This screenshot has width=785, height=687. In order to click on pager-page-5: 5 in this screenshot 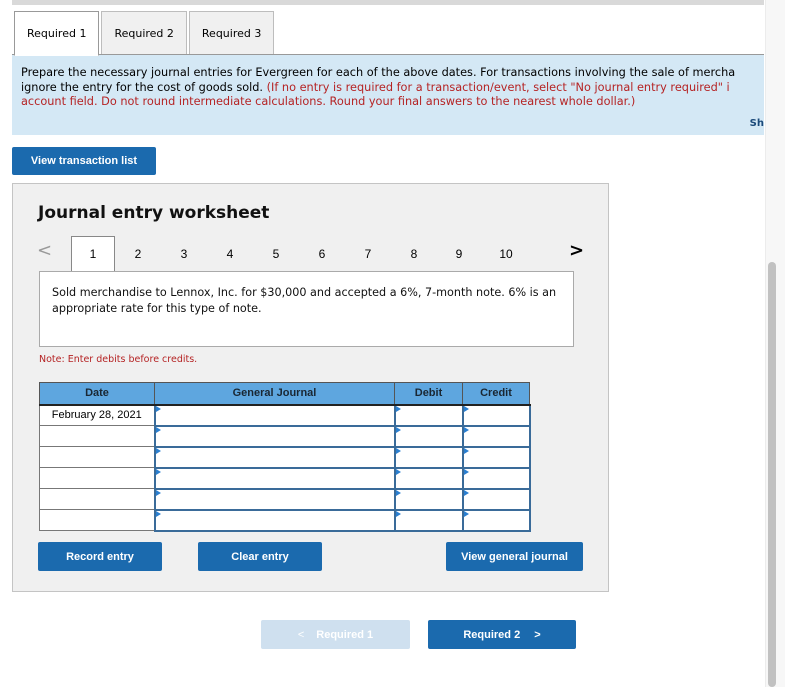, I will do `click(276, 253)`.